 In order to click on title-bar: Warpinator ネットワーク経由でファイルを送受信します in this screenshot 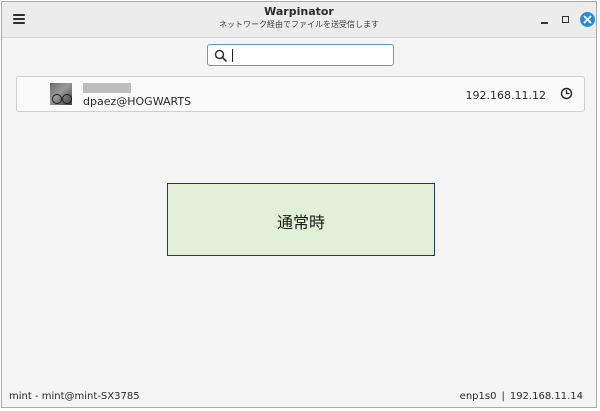, I will do `click(299, 20)`.